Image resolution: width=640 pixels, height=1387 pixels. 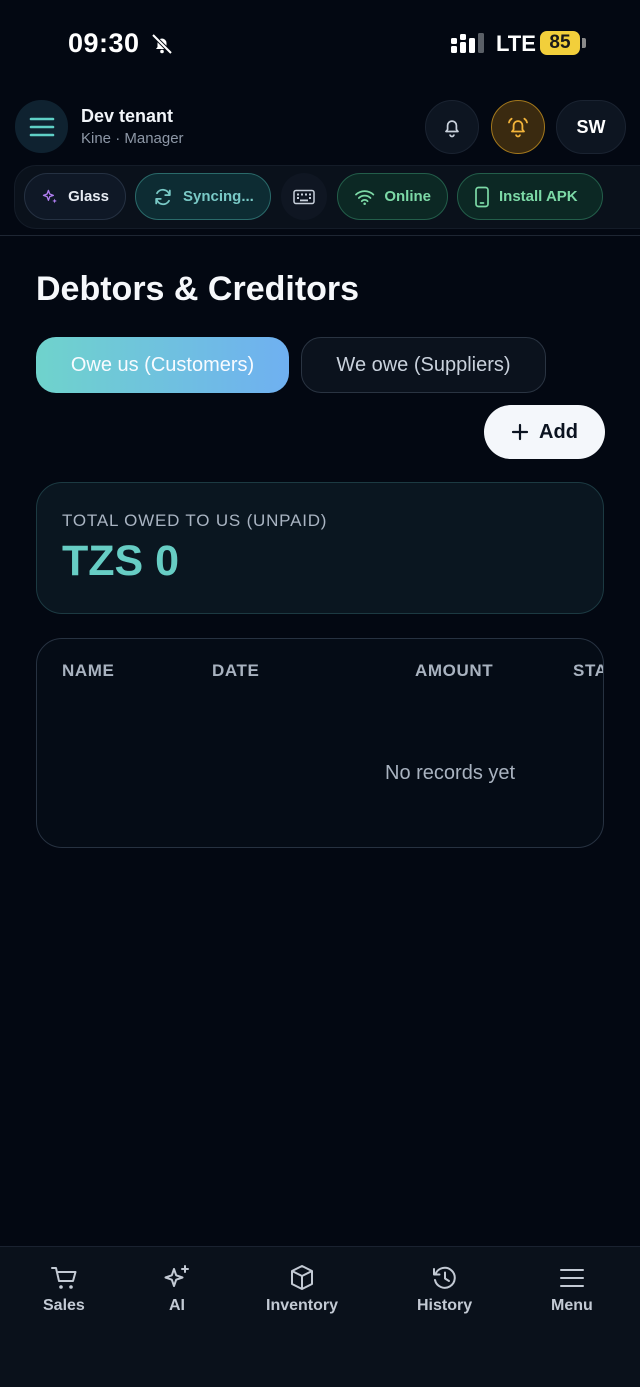 I want to click on notifications-button, so click(x=452, y=127).